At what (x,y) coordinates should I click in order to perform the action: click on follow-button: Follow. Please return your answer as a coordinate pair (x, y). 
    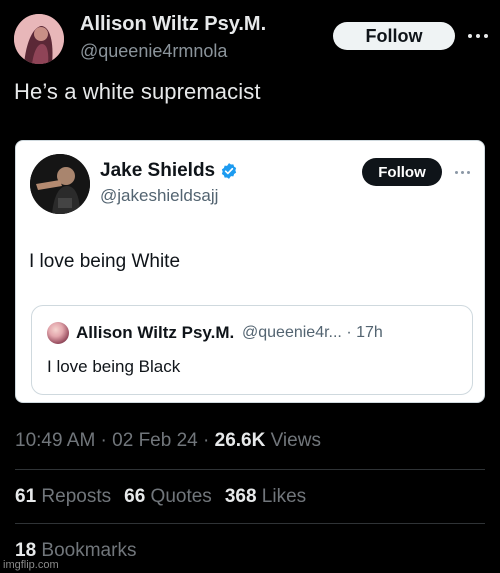
    Looking at the image, I should click on (394, 36).